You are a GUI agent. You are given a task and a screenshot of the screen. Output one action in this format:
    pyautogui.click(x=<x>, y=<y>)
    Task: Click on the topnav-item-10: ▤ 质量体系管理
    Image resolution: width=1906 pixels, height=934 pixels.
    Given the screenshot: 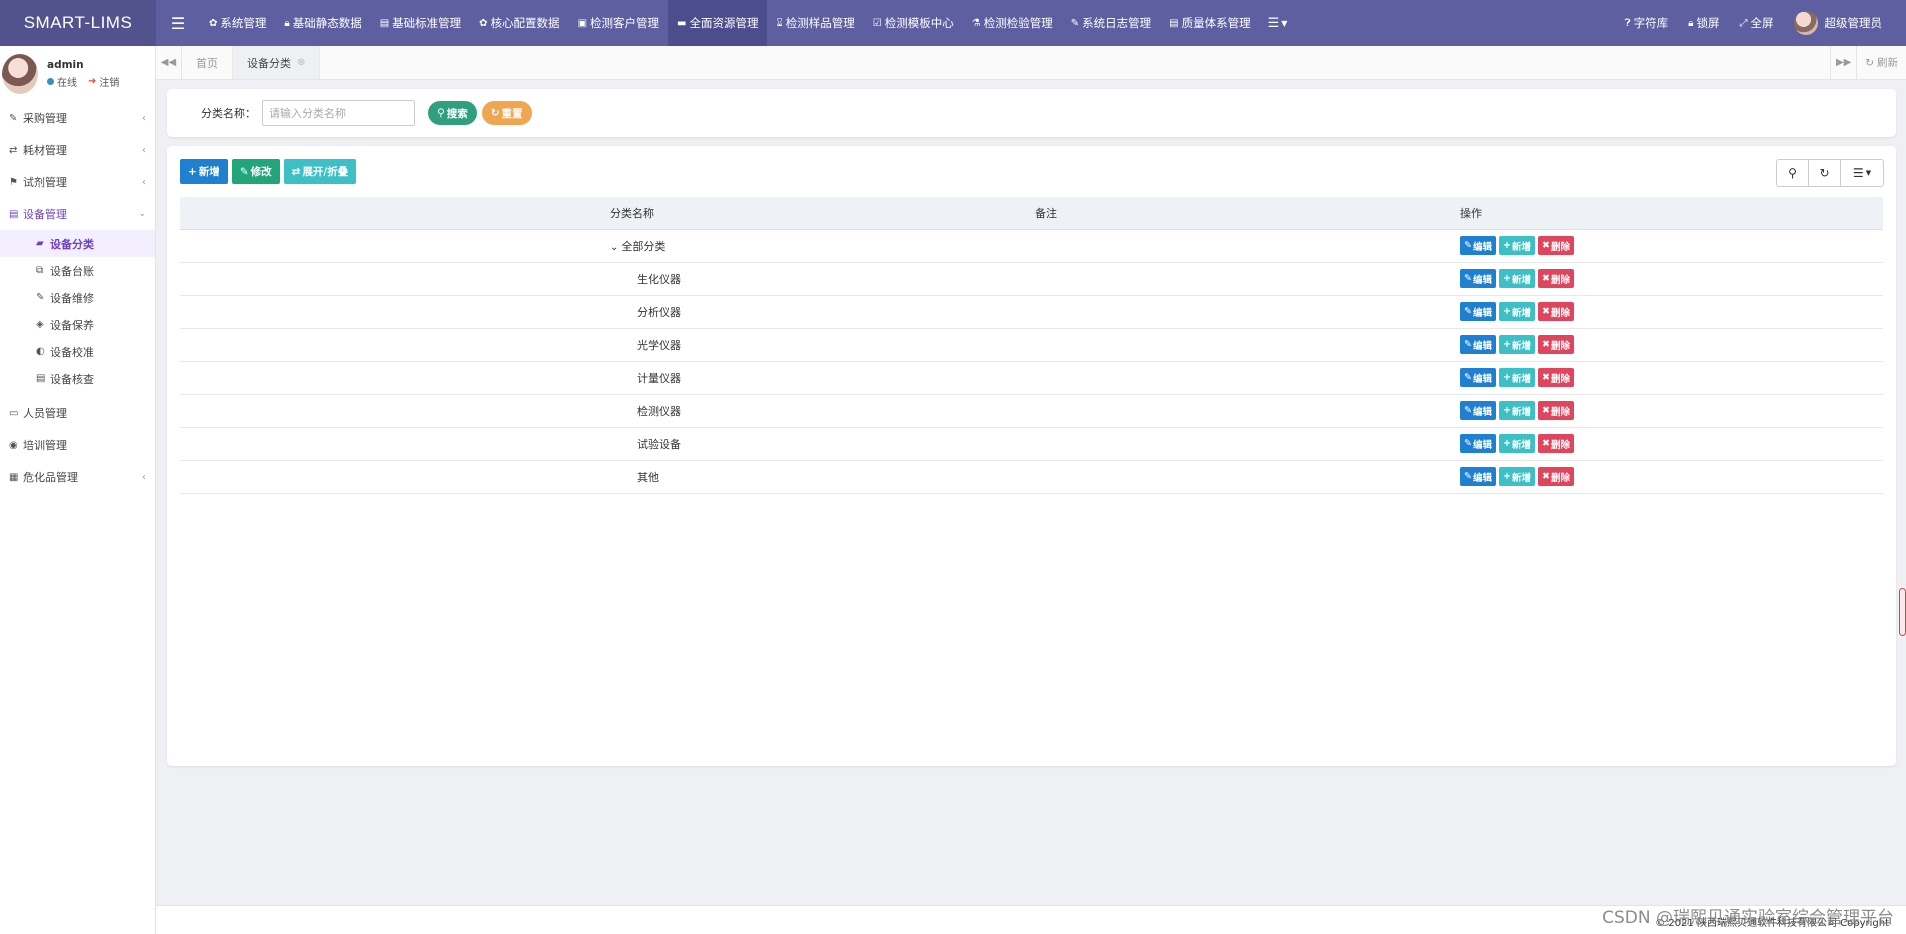 What is the action you would take?
    pyautogui.click(x=1209, y=23)
    